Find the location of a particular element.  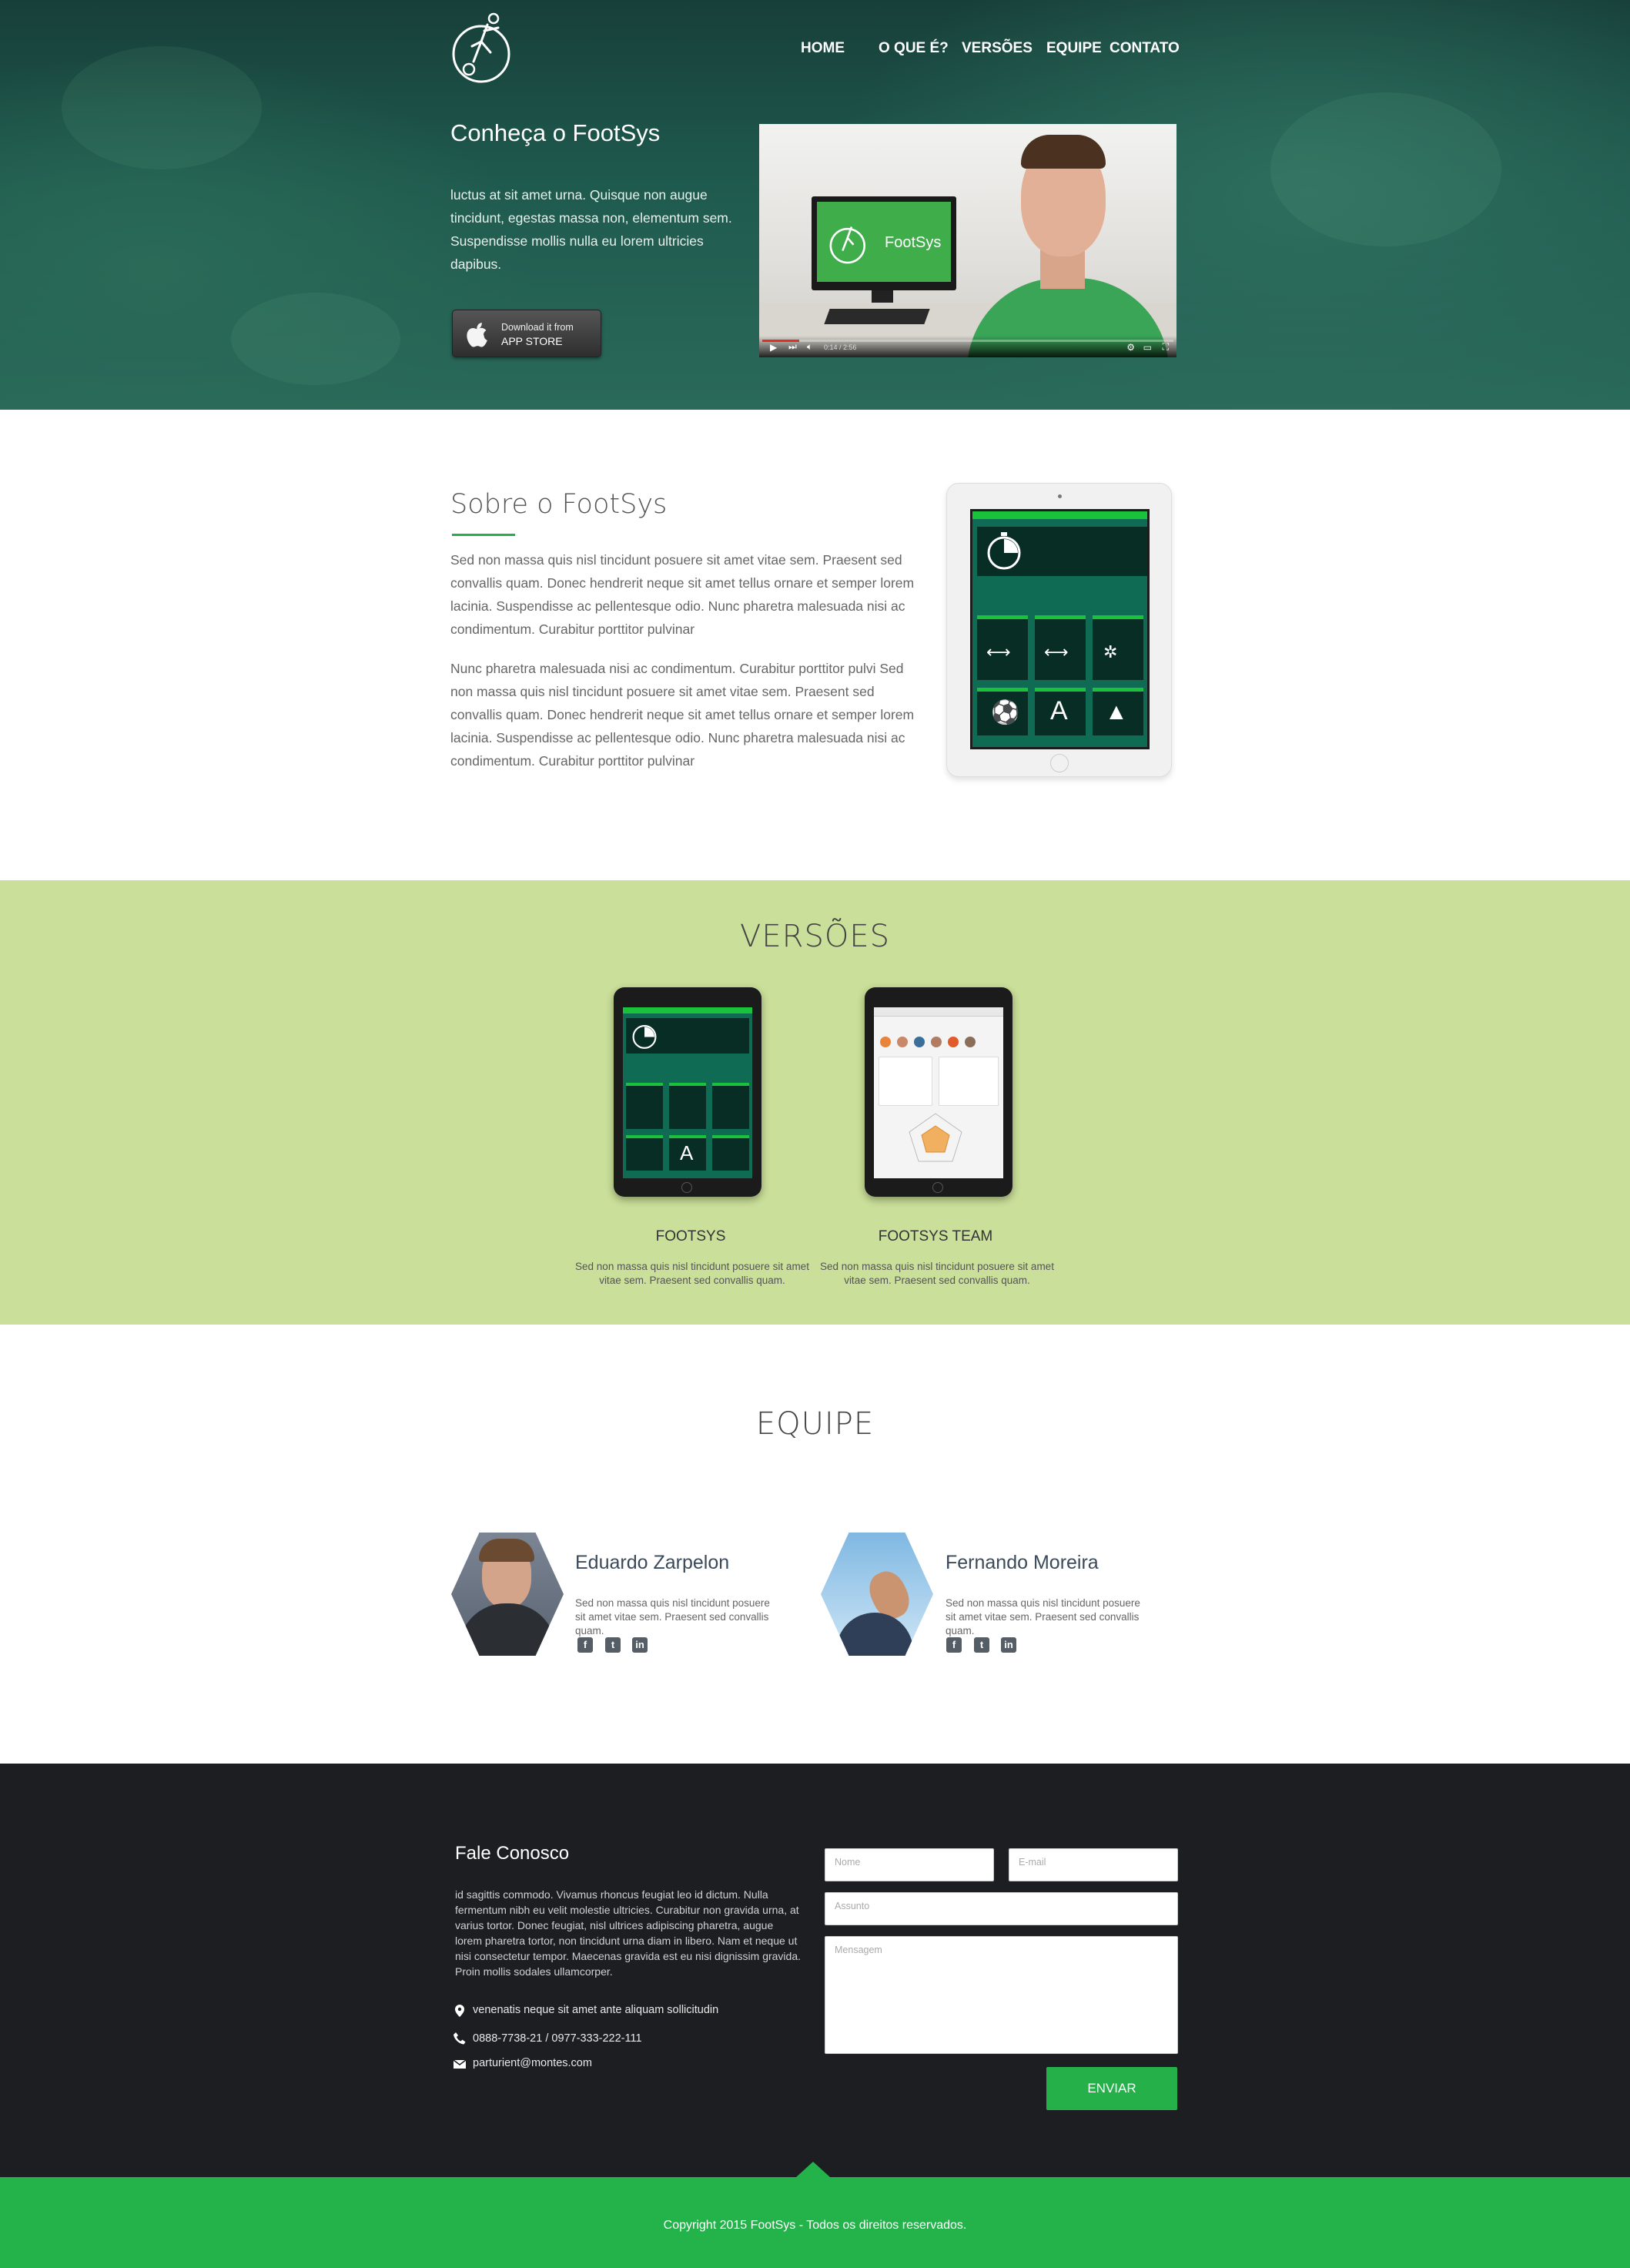

member-name-fernando: Fernando Moreira is located at coordinates (1023, 1562).